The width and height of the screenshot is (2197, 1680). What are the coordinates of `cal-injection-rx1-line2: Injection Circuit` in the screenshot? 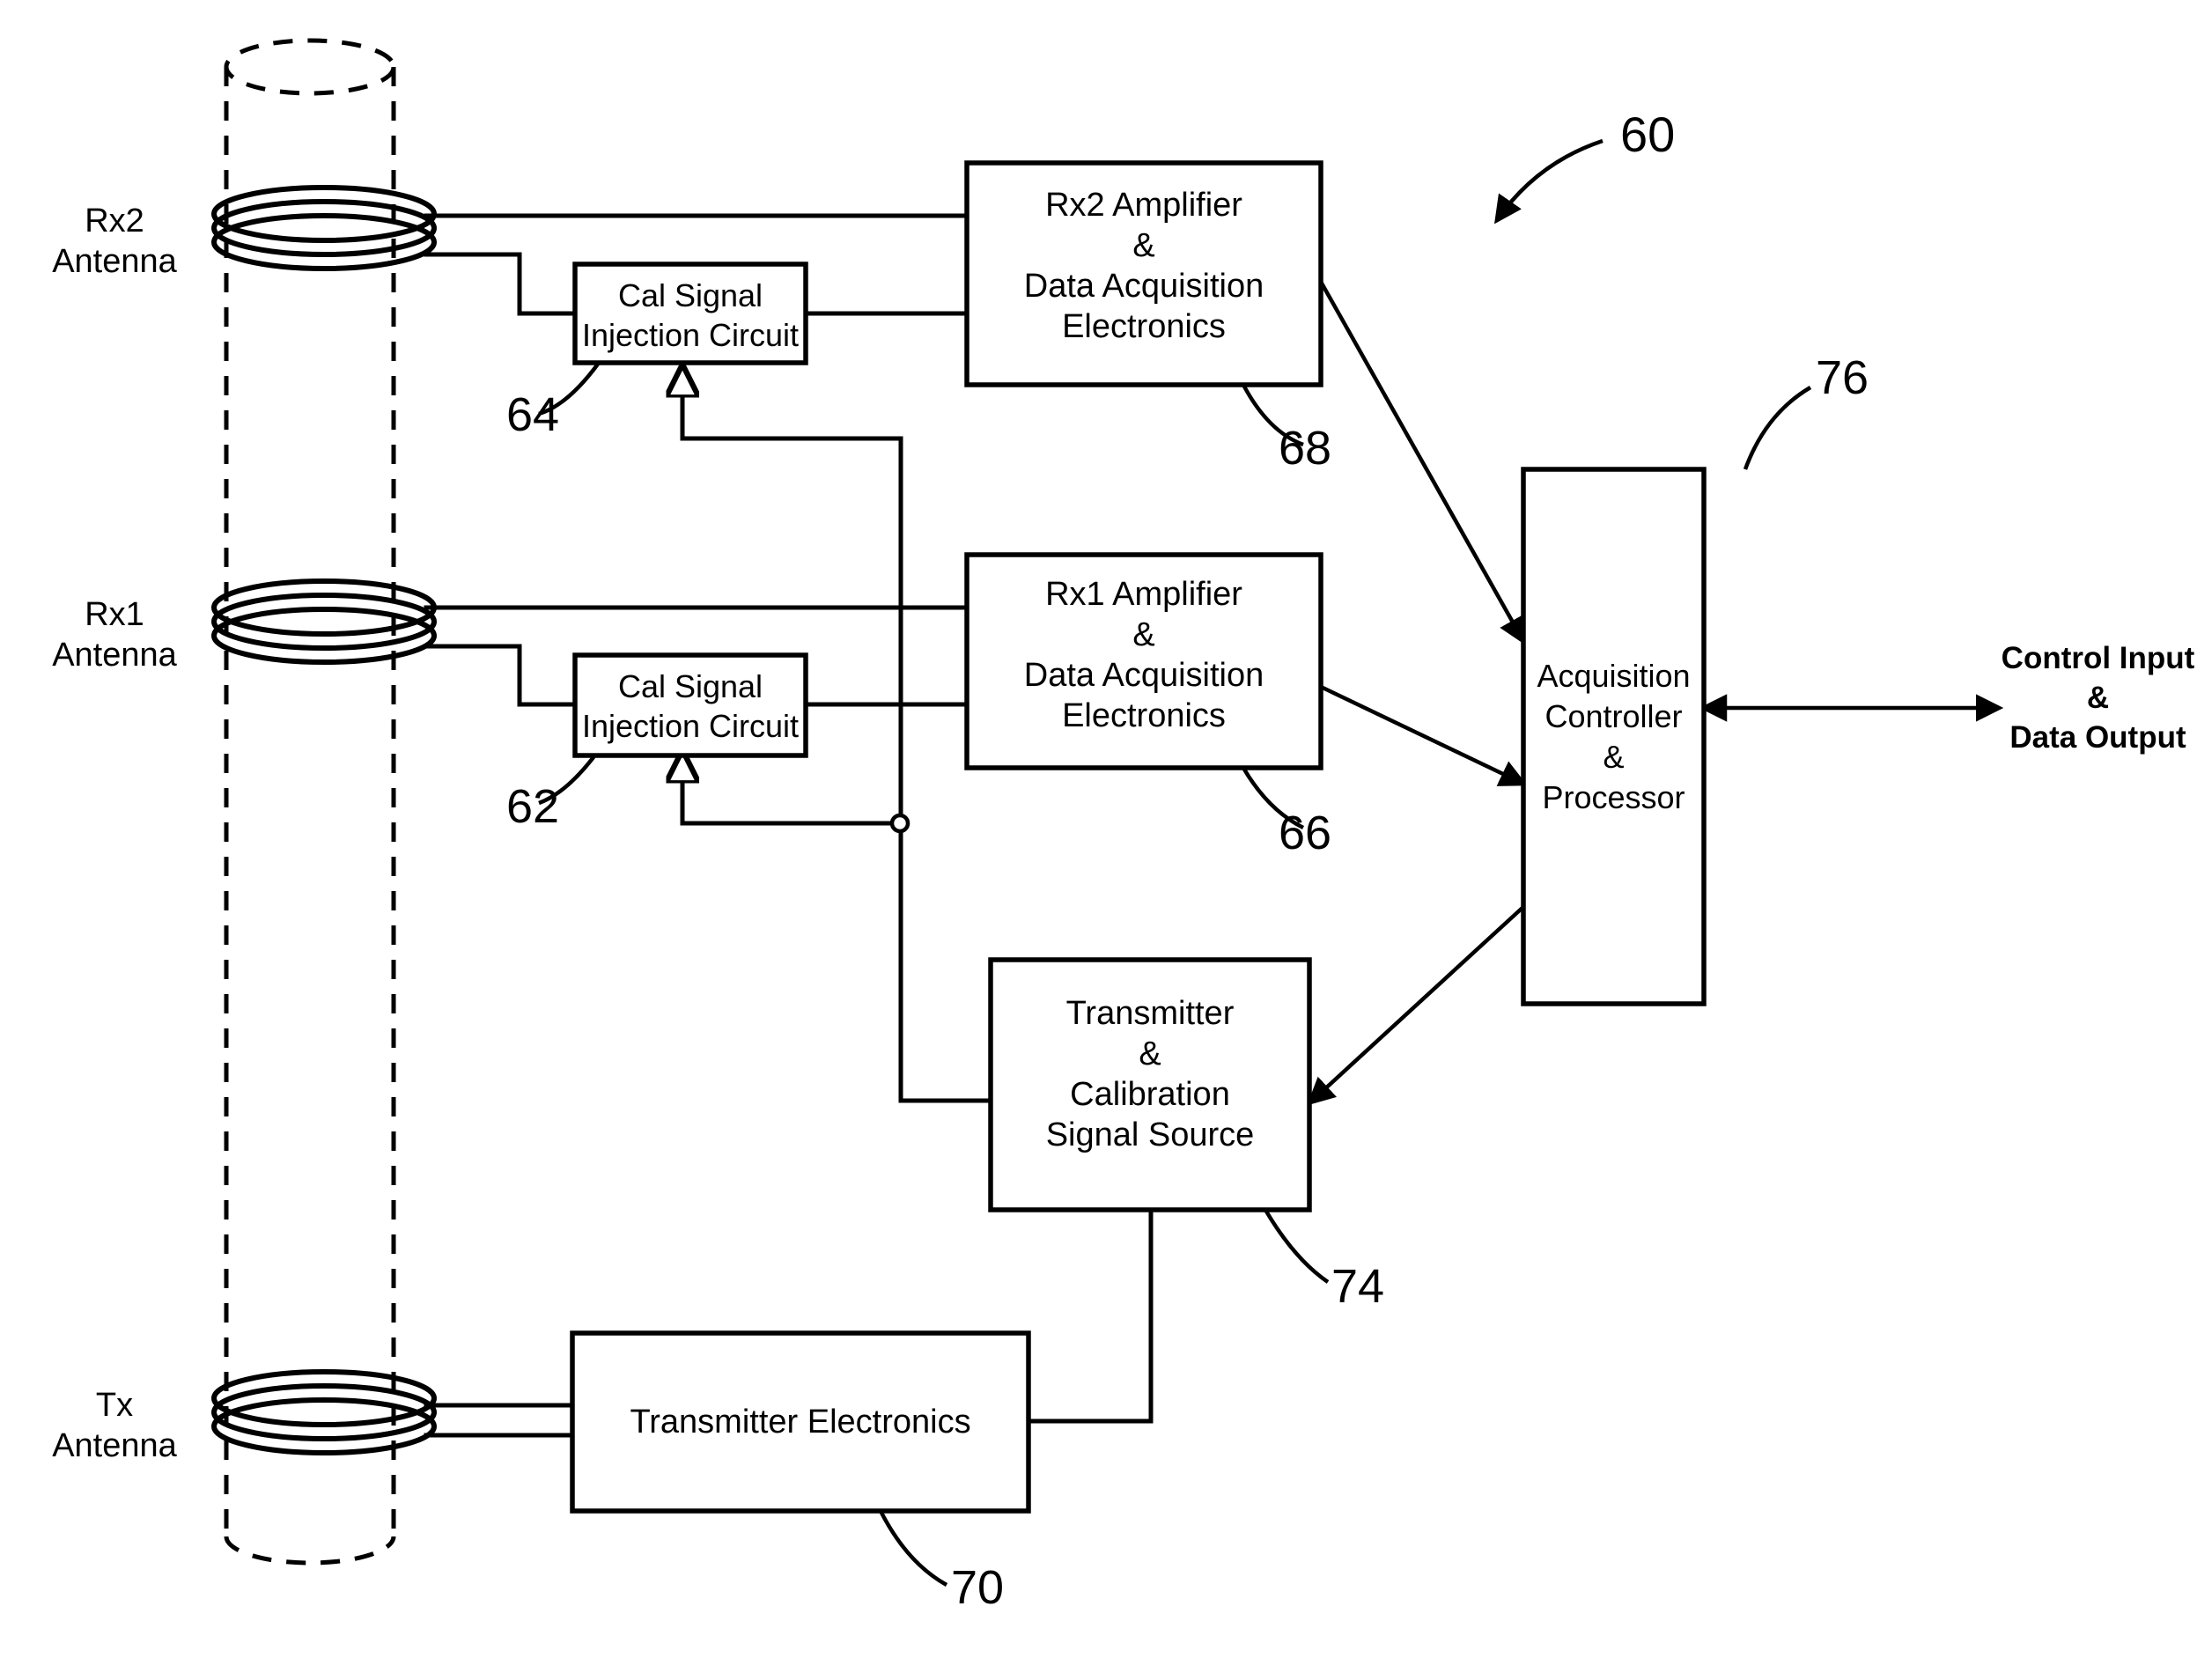 It's located at (690, 726).